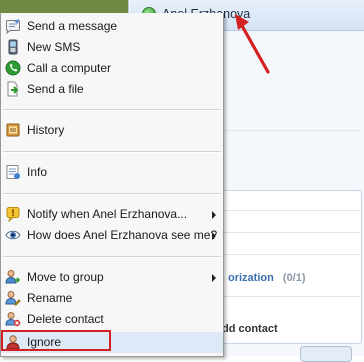  What do you see at coordinates (13, 172) in the screenshot?
I see `info-icon` at bounding box center [13, 172].